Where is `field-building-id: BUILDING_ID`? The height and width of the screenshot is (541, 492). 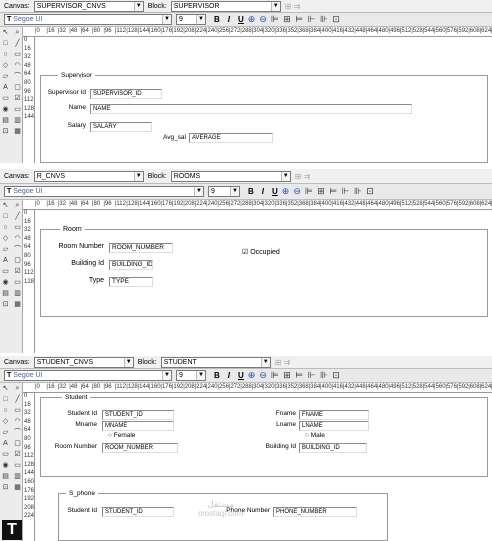
field-building-id: BUILDING_ID is located at coordinates (333, 448).